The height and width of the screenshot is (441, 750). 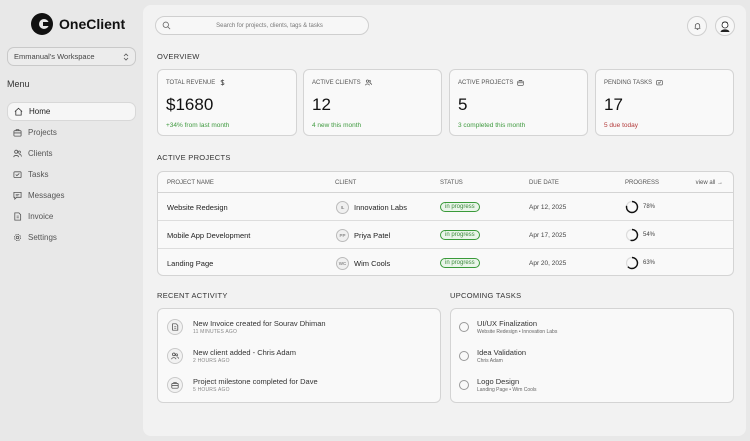 I want to click on activity-title: New client added - Chris Adam, so click(x=244, y=352).